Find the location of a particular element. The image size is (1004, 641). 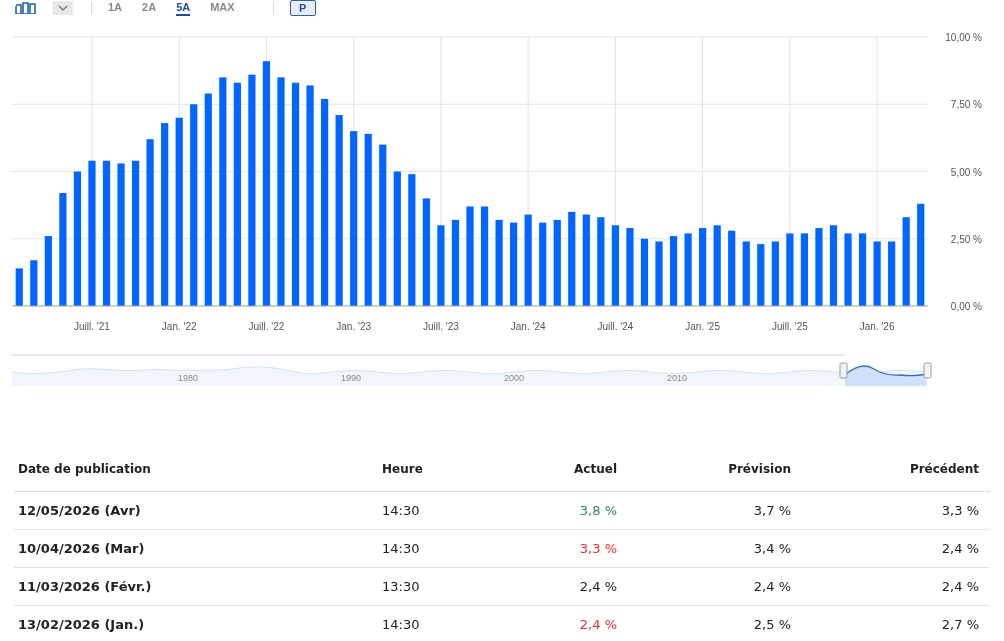

period-tab: 1A is located at coordinates (115, 8).